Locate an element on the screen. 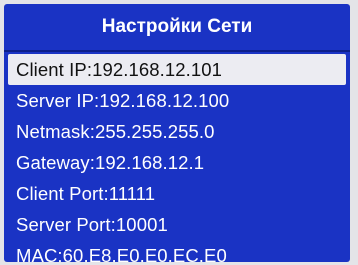 The image size is (358, 265). setting-client-ip: Client IP:192.168.12.101 is located at coordinates (177, 69).